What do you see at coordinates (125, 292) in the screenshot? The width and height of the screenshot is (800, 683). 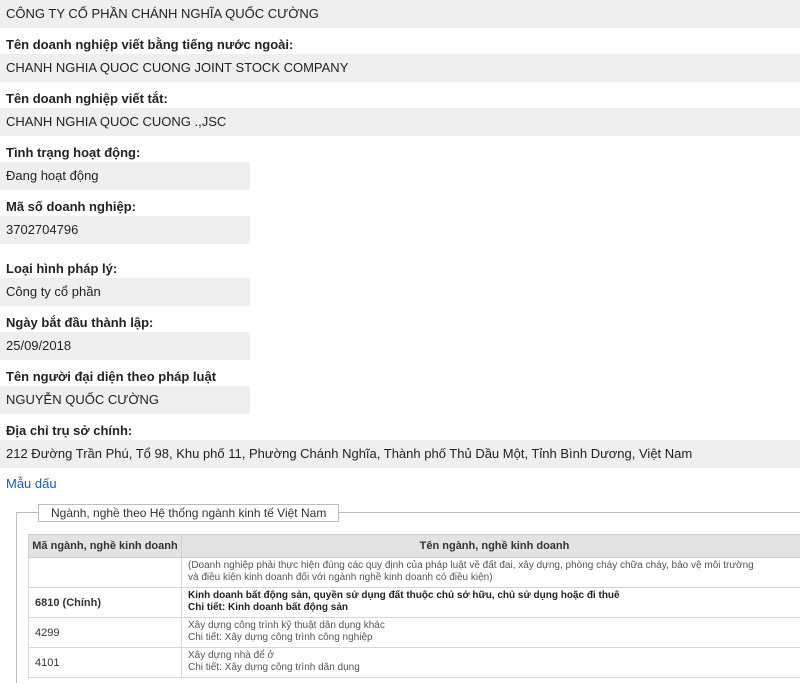 I see `legal-type-value: Công ty cổ phần` at bounding box center [125, 292].